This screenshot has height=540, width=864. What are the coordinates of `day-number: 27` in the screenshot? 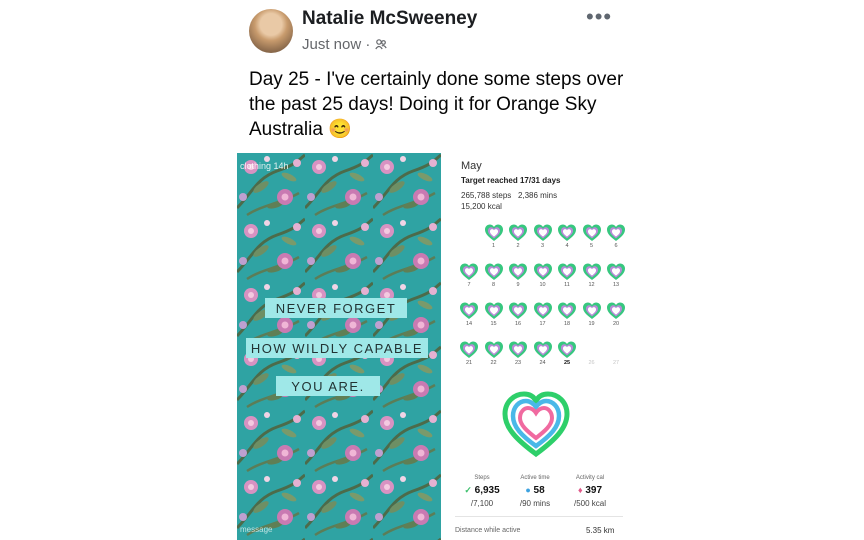 It's located at (616, 363).